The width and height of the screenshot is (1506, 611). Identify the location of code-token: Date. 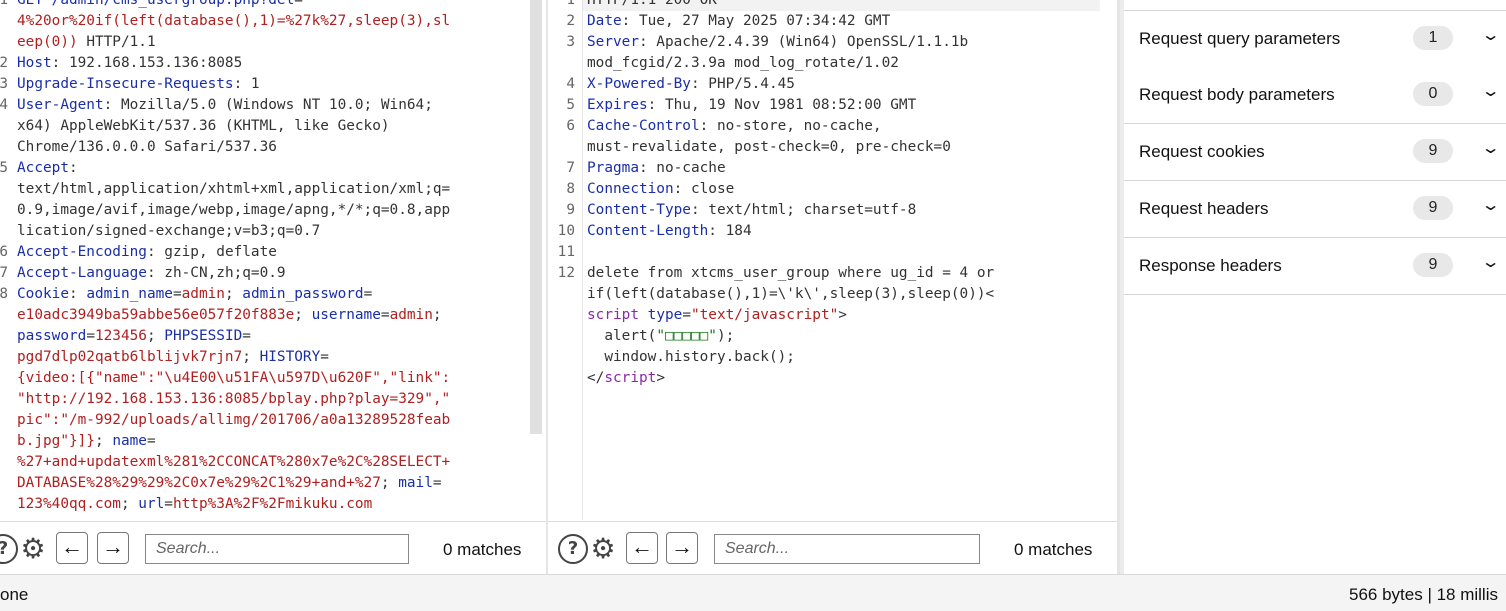
(604, 21).